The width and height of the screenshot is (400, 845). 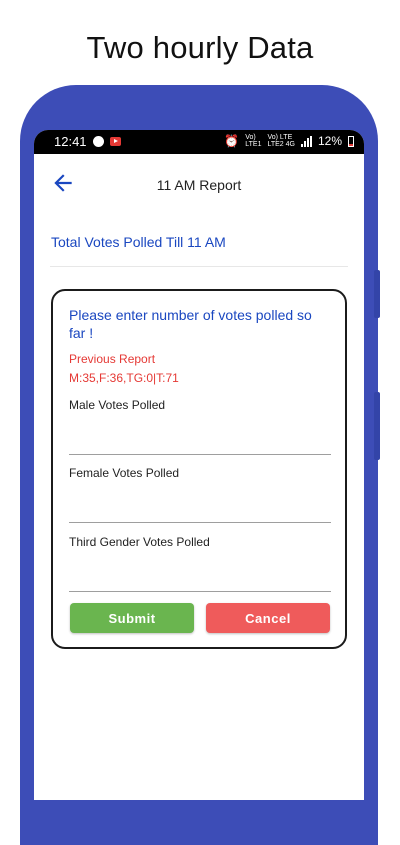 I want to click on status-bar: 12:41 ⏰ Vo) LTE1 Vo) LTE LTE2 4G 12%, so click(x=199, y=142).